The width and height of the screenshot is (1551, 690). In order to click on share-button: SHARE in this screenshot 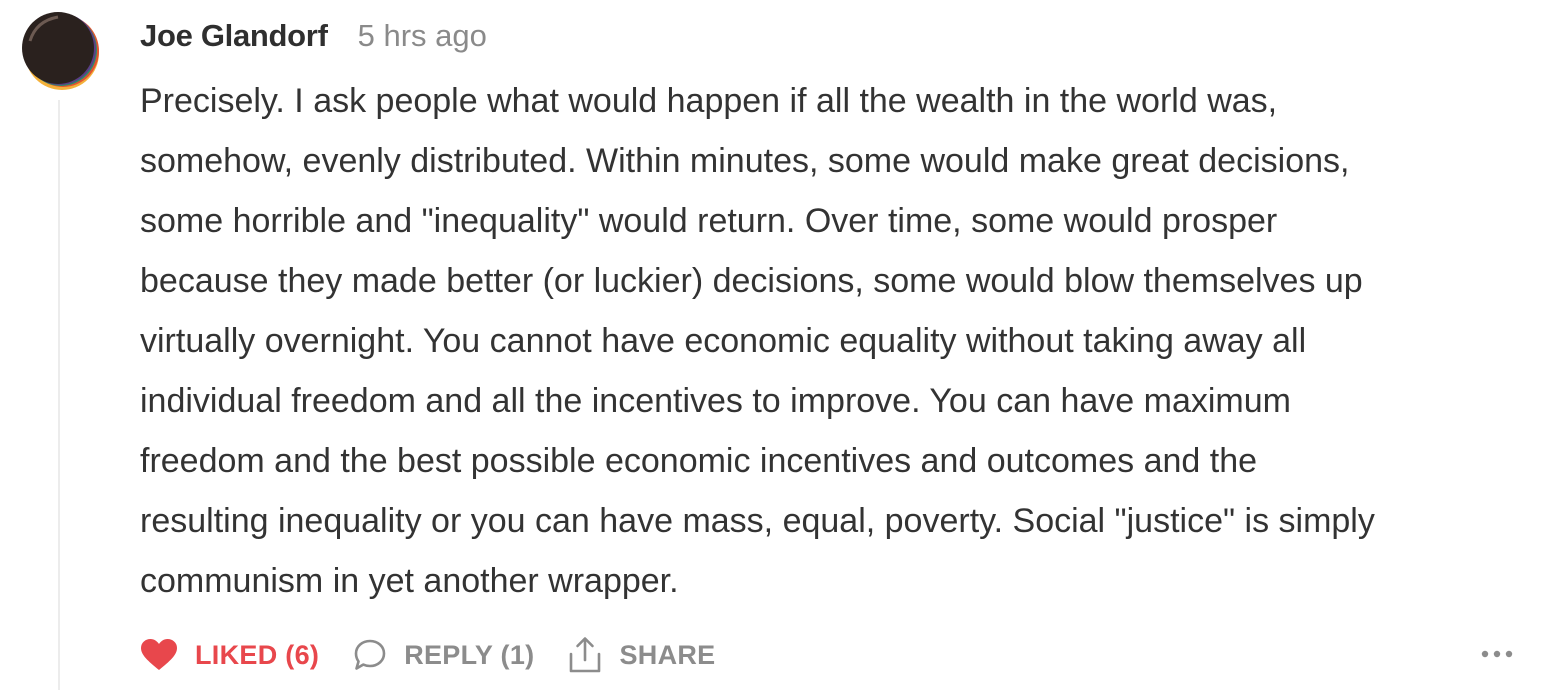, I will do `click(641, 655)`.